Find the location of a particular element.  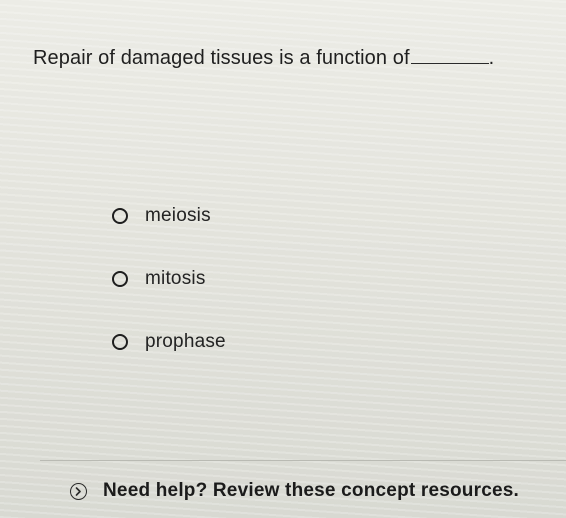

chevron-right-circle-icon is located at coordinates (78, 491).